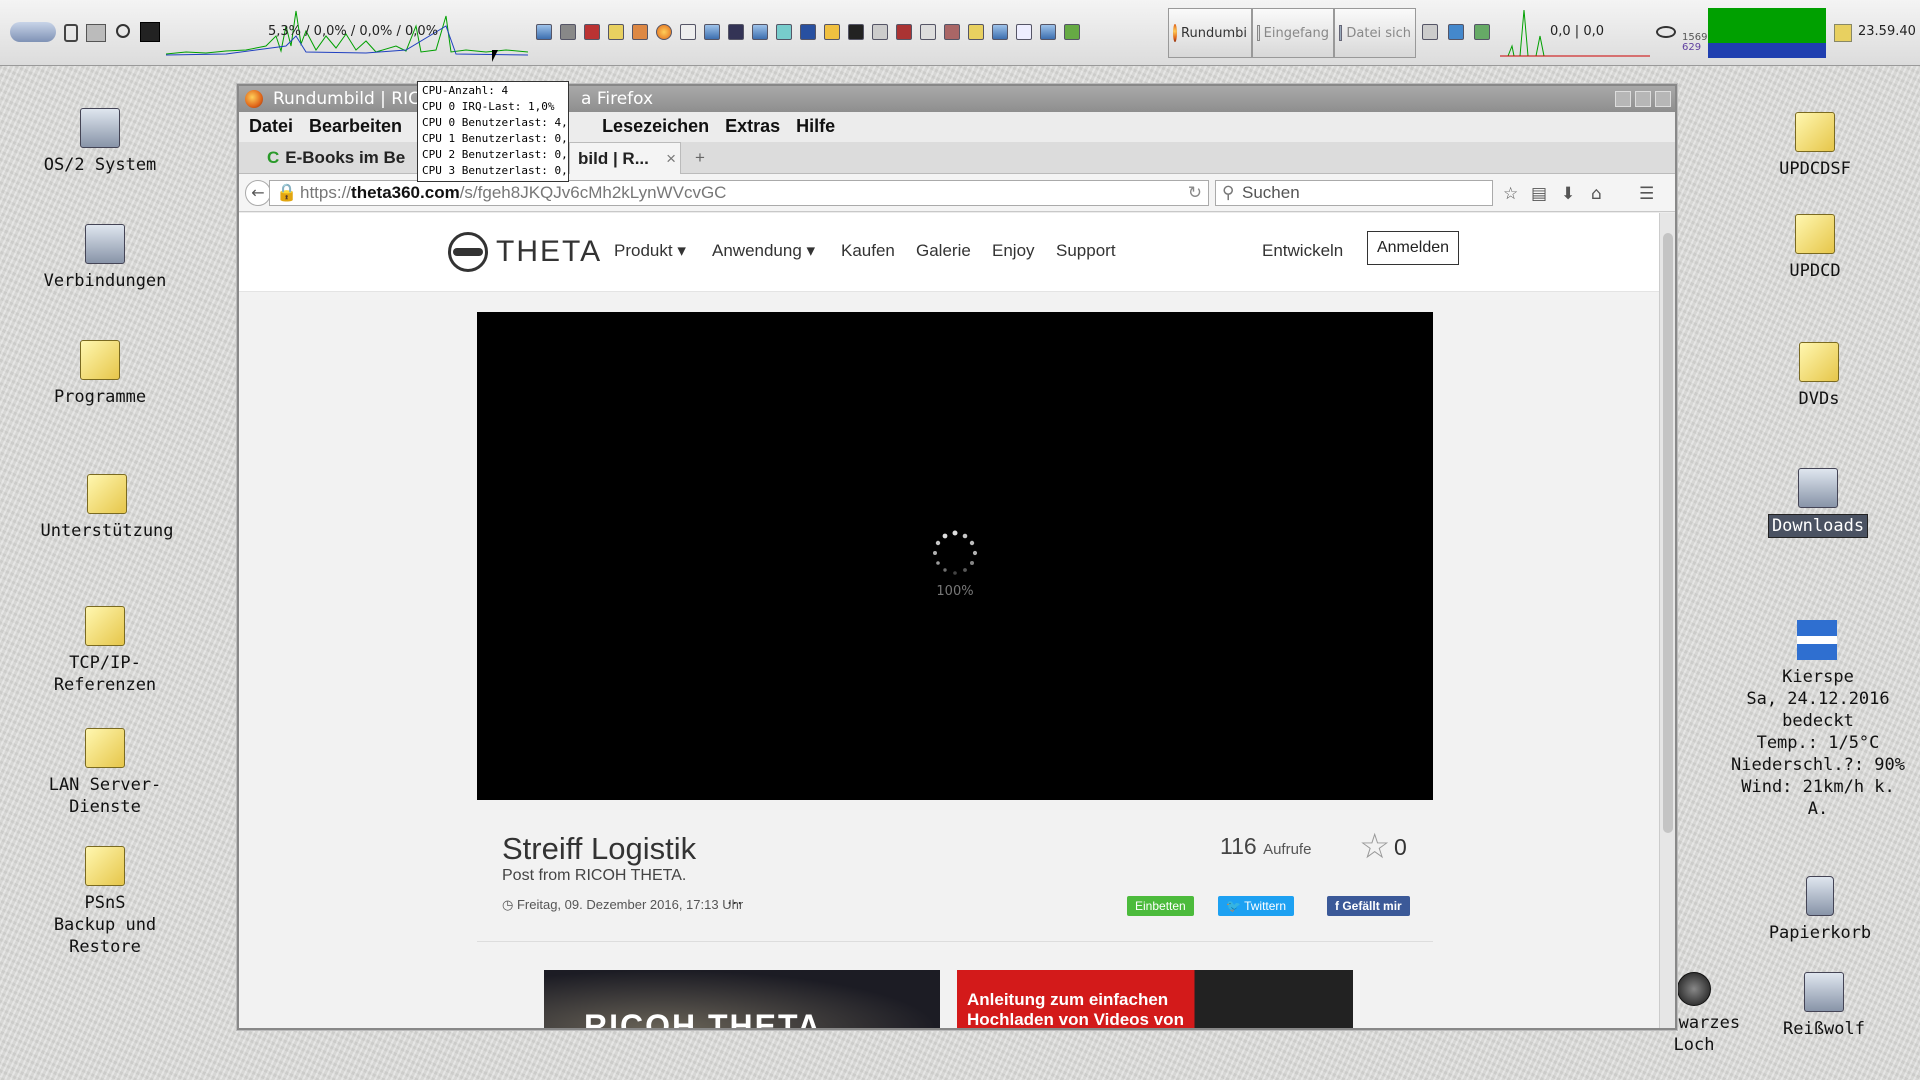 Image resolution: width=1920 pixels, height=1080 pixels. I want to click on task-button-firefox: Rundumbi, so click(1210, 33).